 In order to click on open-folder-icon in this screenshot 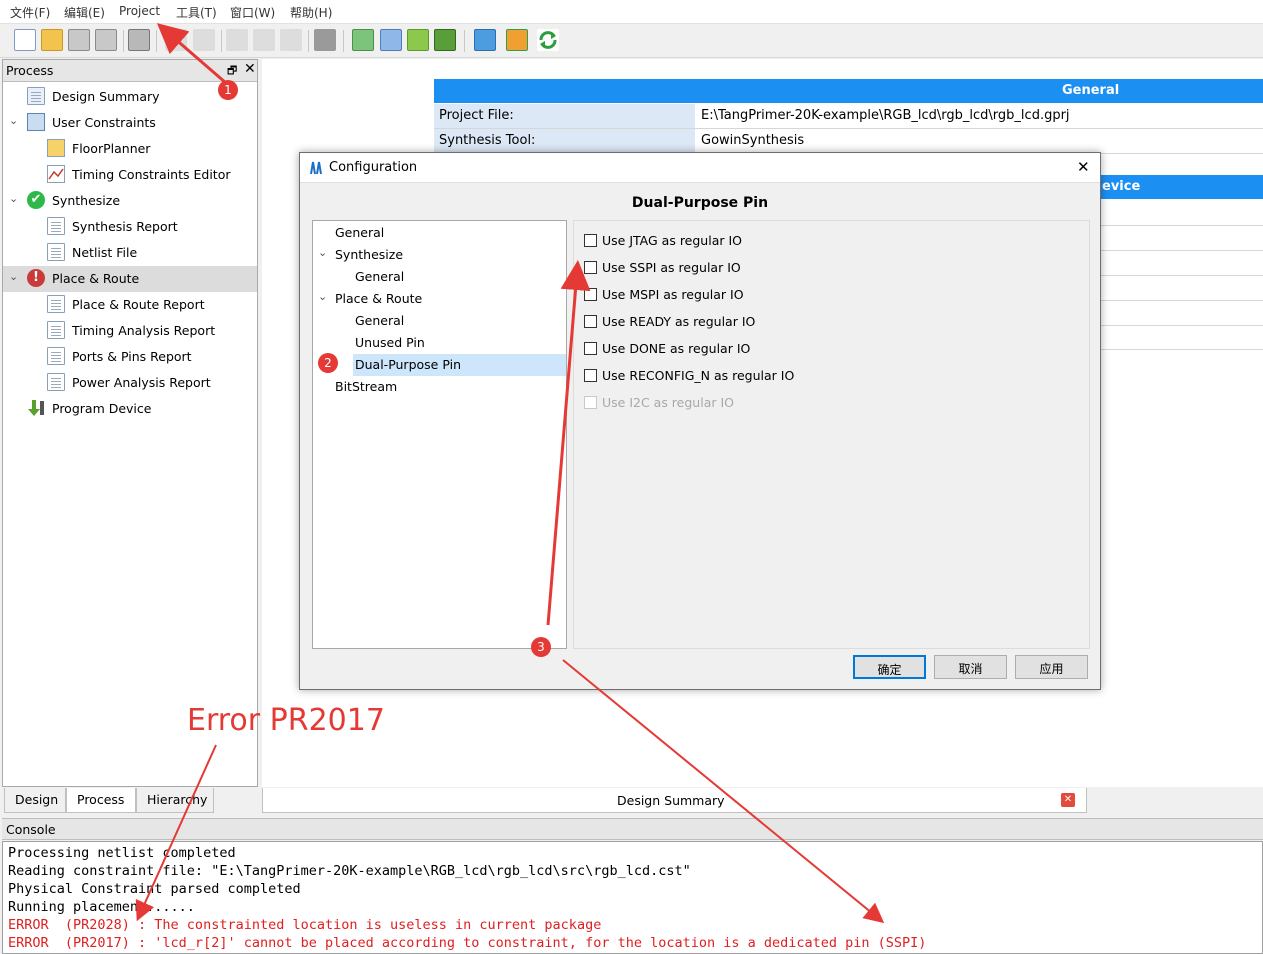, I will do `click(52, 40)`.